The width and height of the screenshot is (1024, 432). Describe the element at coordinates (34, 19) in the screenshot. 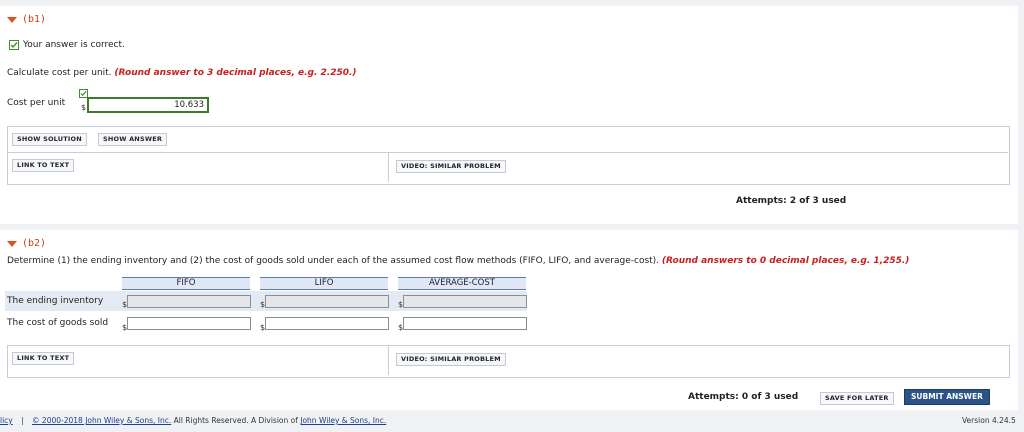

I see `section-b1-title: (b1)` at that location.